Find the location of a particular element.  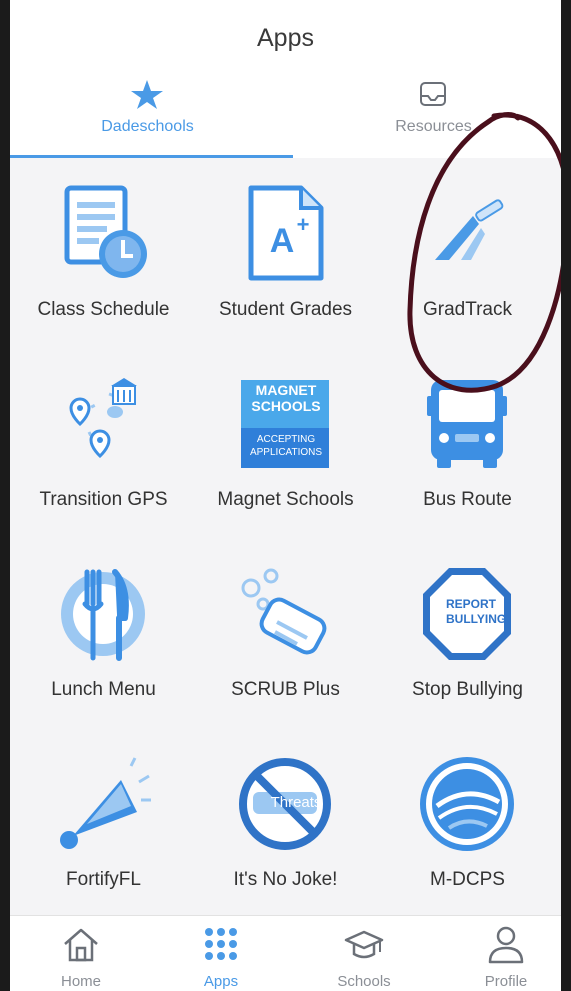

tab-schools: Schools is located at coordinates (364, 953).